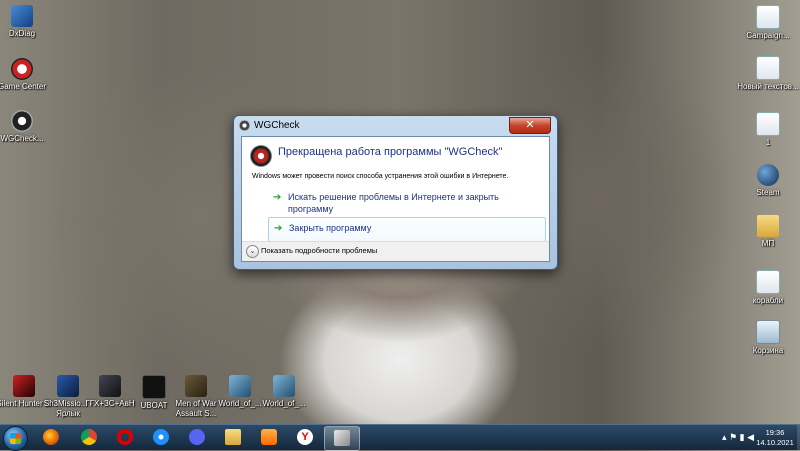 The image size is (800, 451). Describe the element at coordinates (319, 250) in the screenshot. I see `show-details-link: Показать подробности проблемы` at that location.